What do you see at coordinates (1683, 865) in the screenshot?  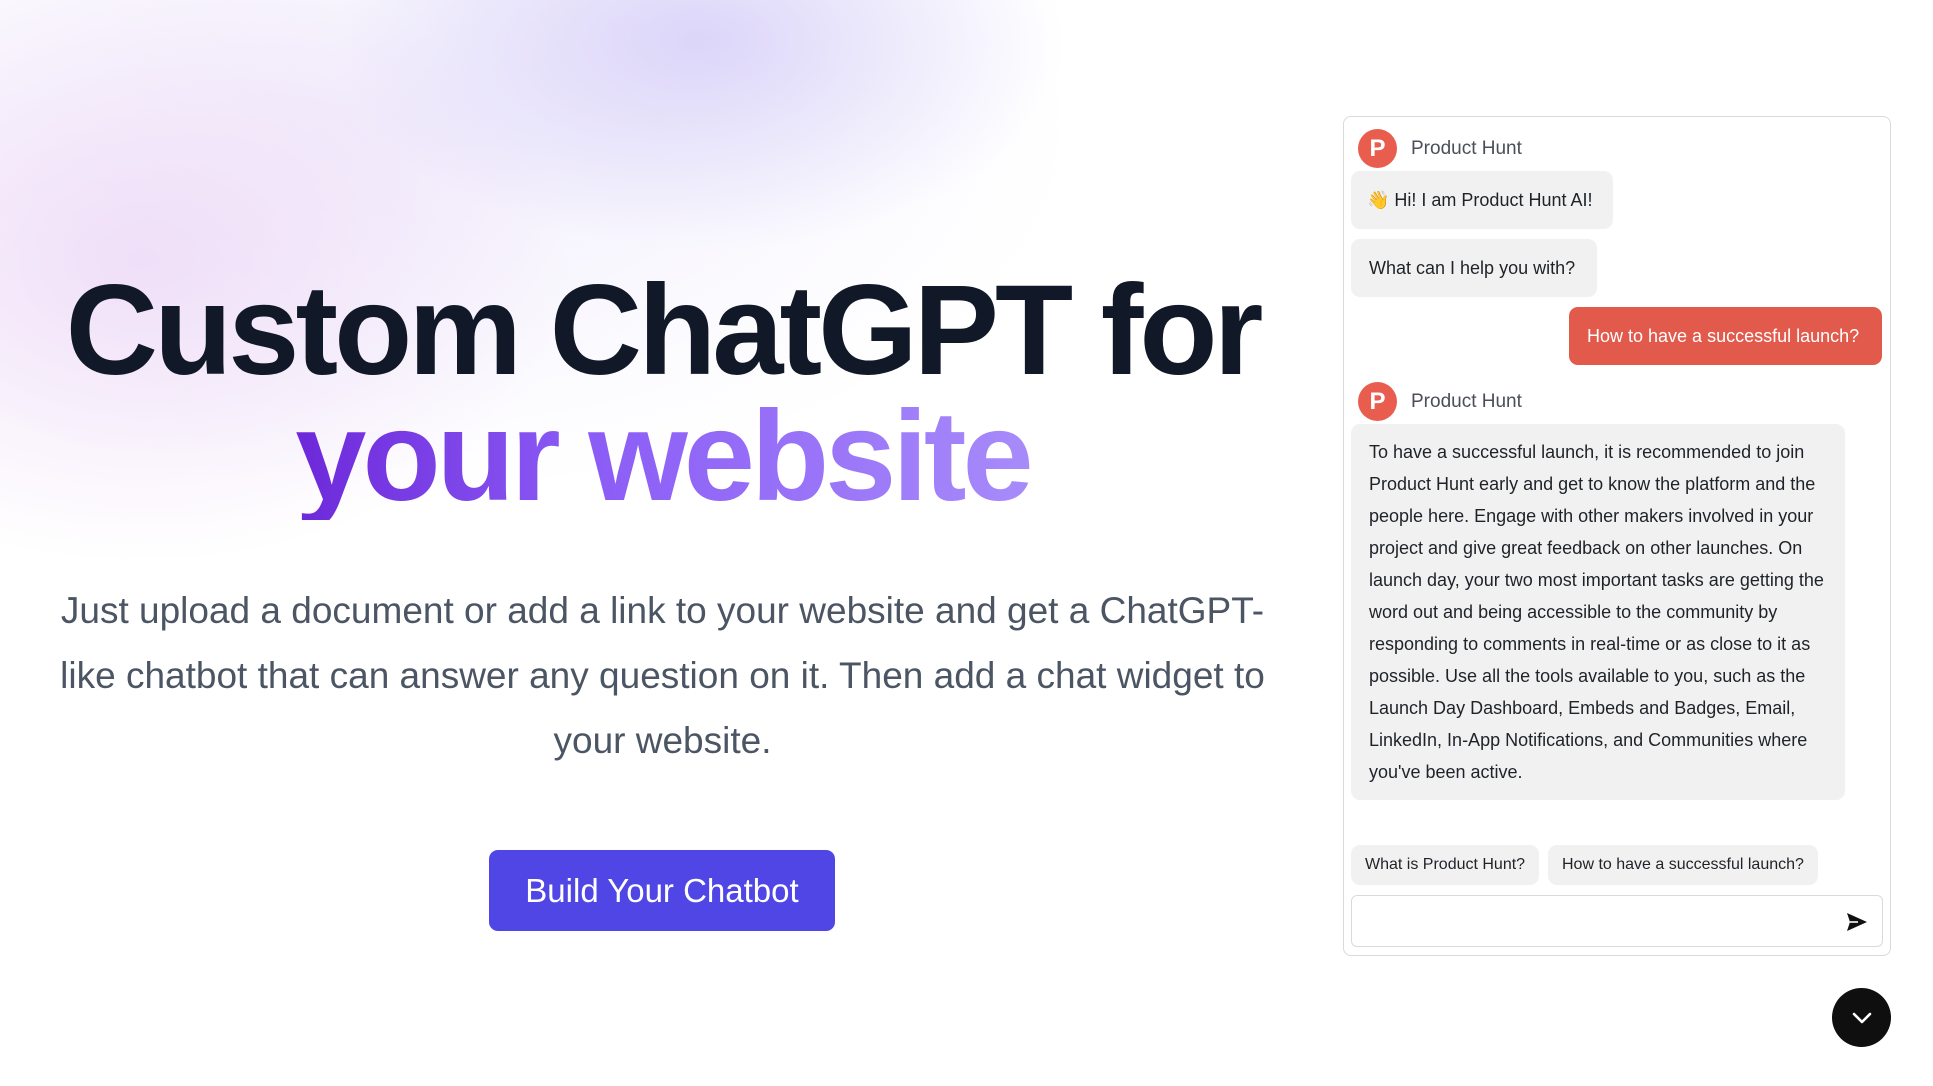 I see `suggestion-chip: How to have a successful launch?` at bounding box center [1683, 865].